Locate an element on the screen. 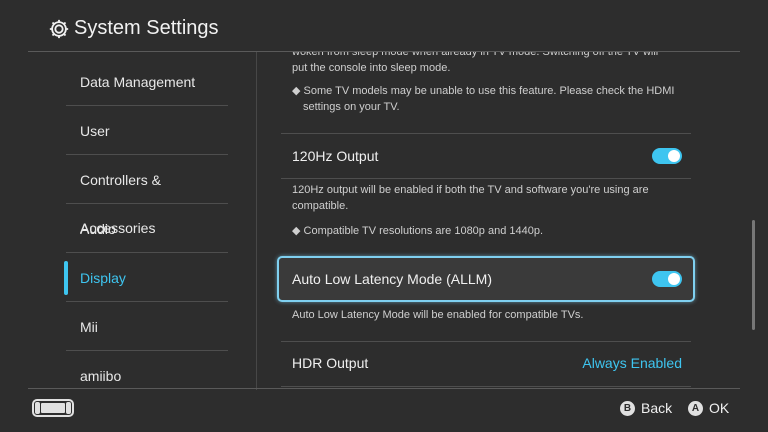  hz120-label: 120Hz Output is located at coordinates (335, 156).